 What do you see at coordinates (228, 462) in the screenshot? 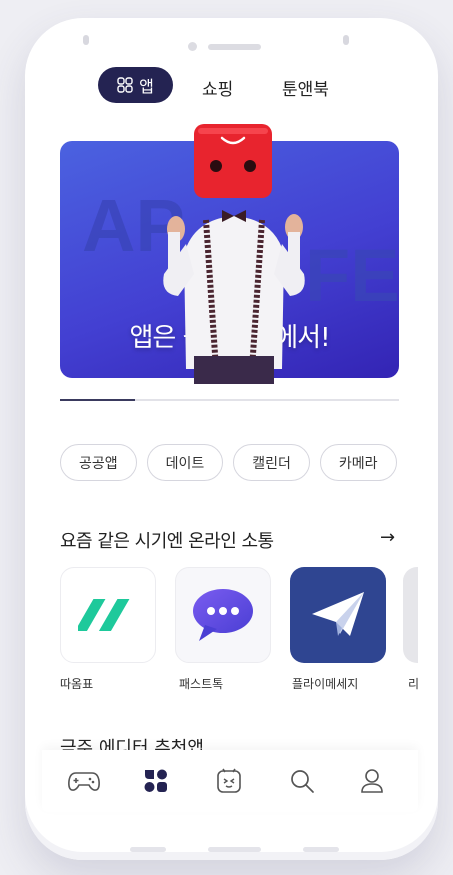
I see `category-chips: 공공앱 데이트 캘린더 카메라` at bounding box center [228, 462].